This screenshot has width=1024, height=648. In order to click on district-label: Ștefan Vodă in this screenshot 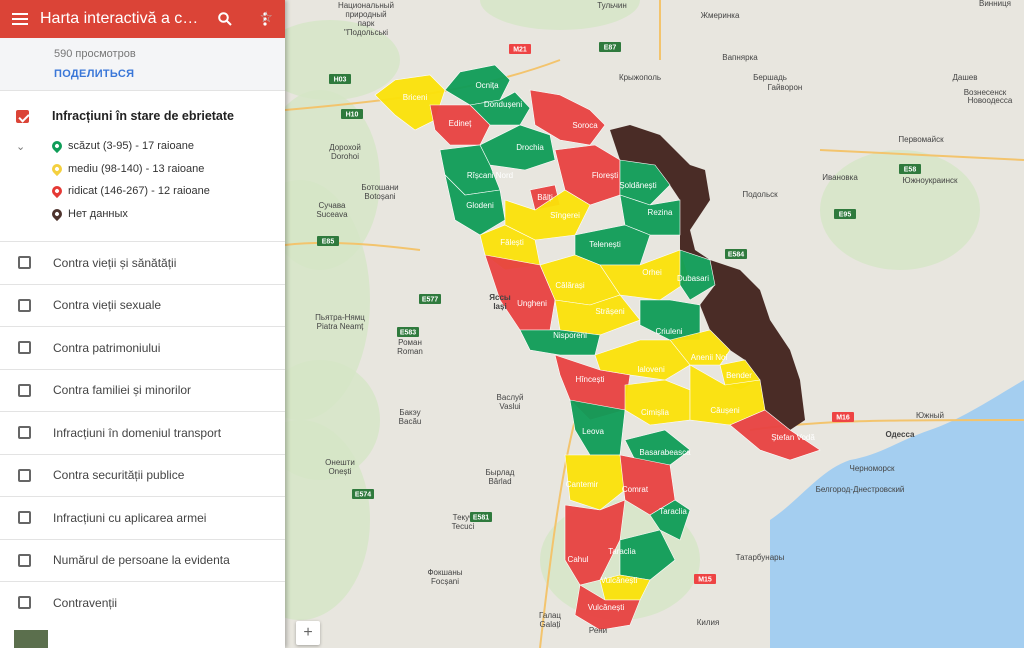, I will do `click(793, 437)`.